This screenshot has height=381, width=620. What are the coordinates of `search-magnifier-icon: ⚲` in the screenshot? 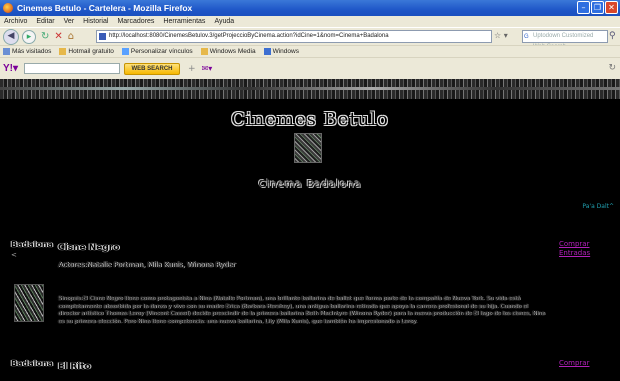 It's located at (612, 36).